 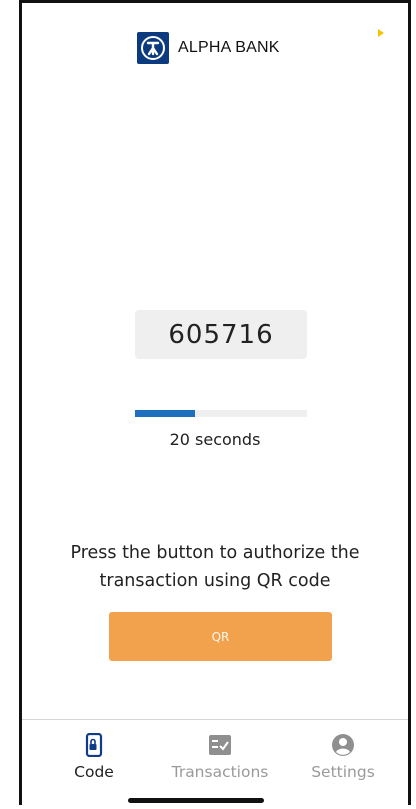 I want to click on tabbar-divider, so click(x=215, y=719).